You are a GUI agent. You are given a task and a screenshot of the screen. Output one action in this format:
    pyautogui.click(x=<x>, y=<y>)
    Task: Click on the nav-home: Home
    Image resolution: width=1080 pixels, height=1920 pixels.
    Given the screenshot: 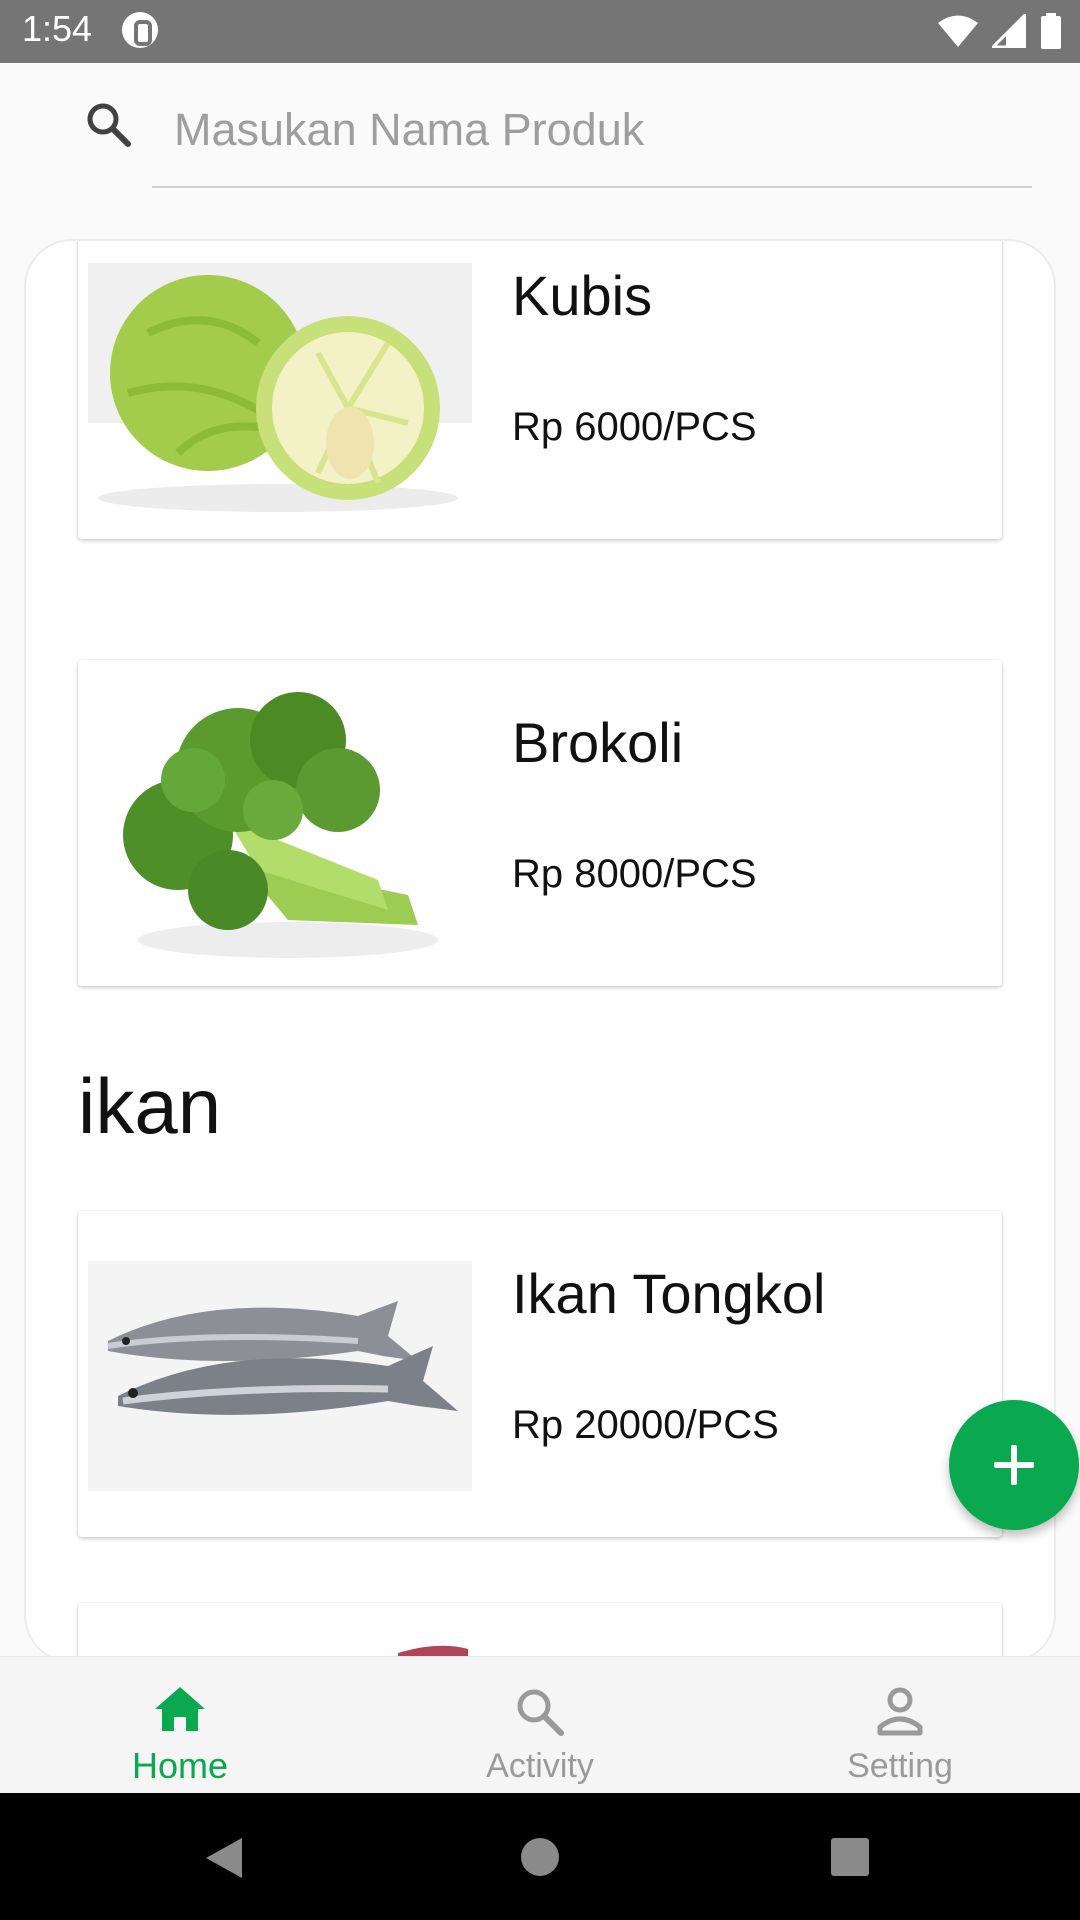 What is the action you would take?
    pyautogui.click(x=180, y=1725)
    